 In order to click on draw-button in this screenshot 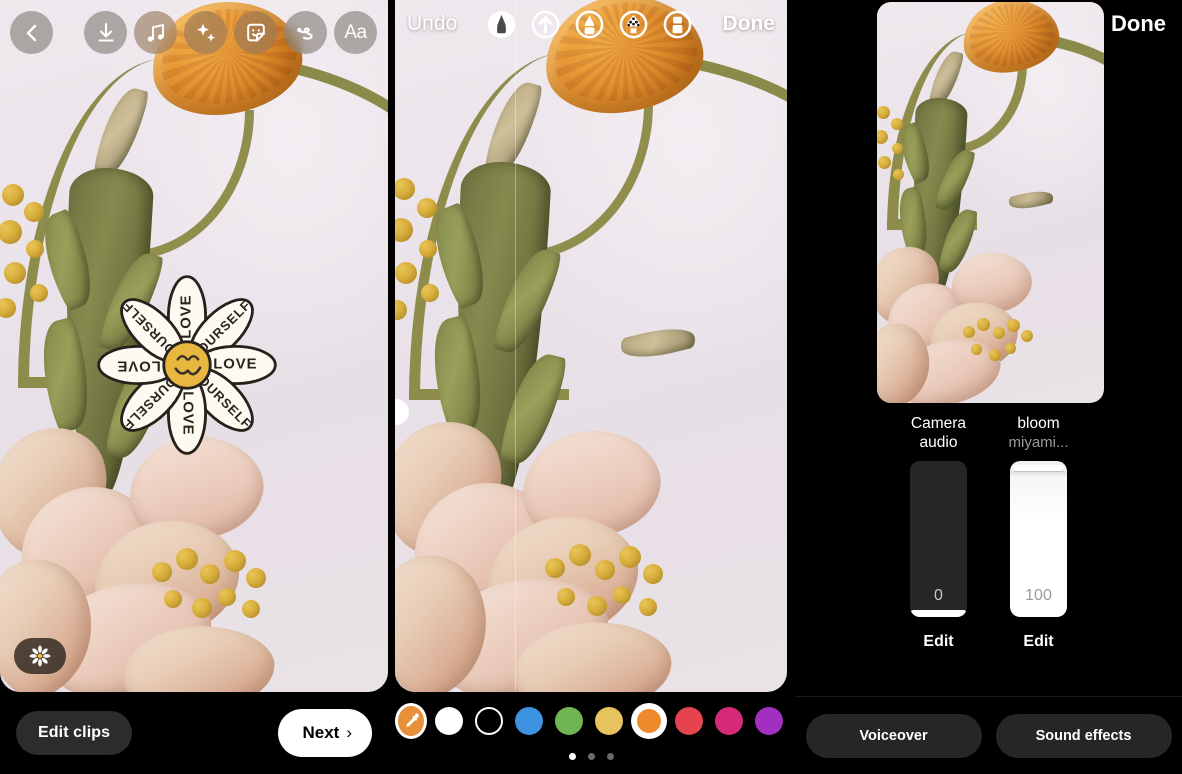, I will do `click(305, 32)`.